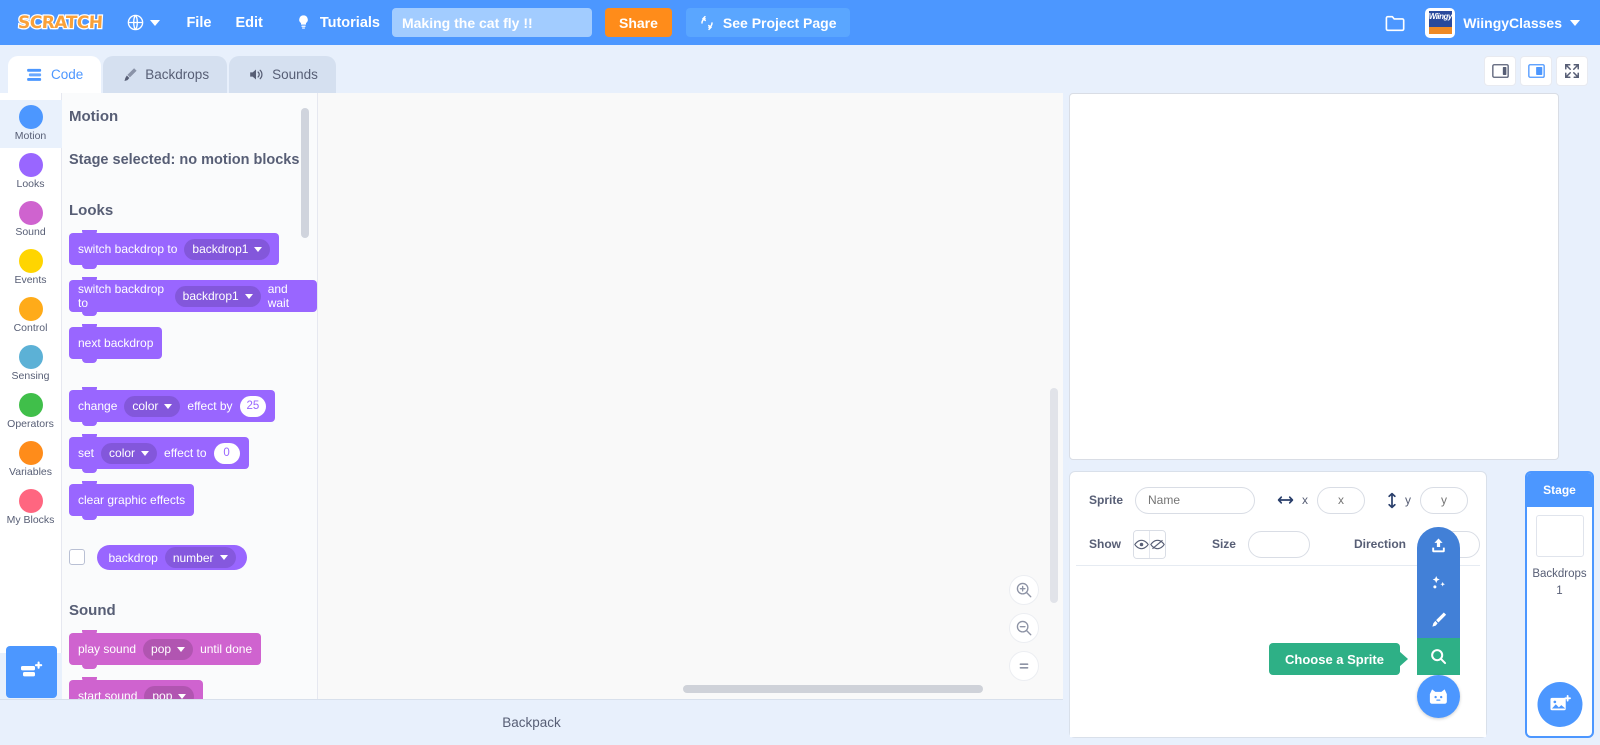 Image resolution: width=1600 pixels, height=745 pixels. I want to click on search-sprite-button, so click(1438, 656).